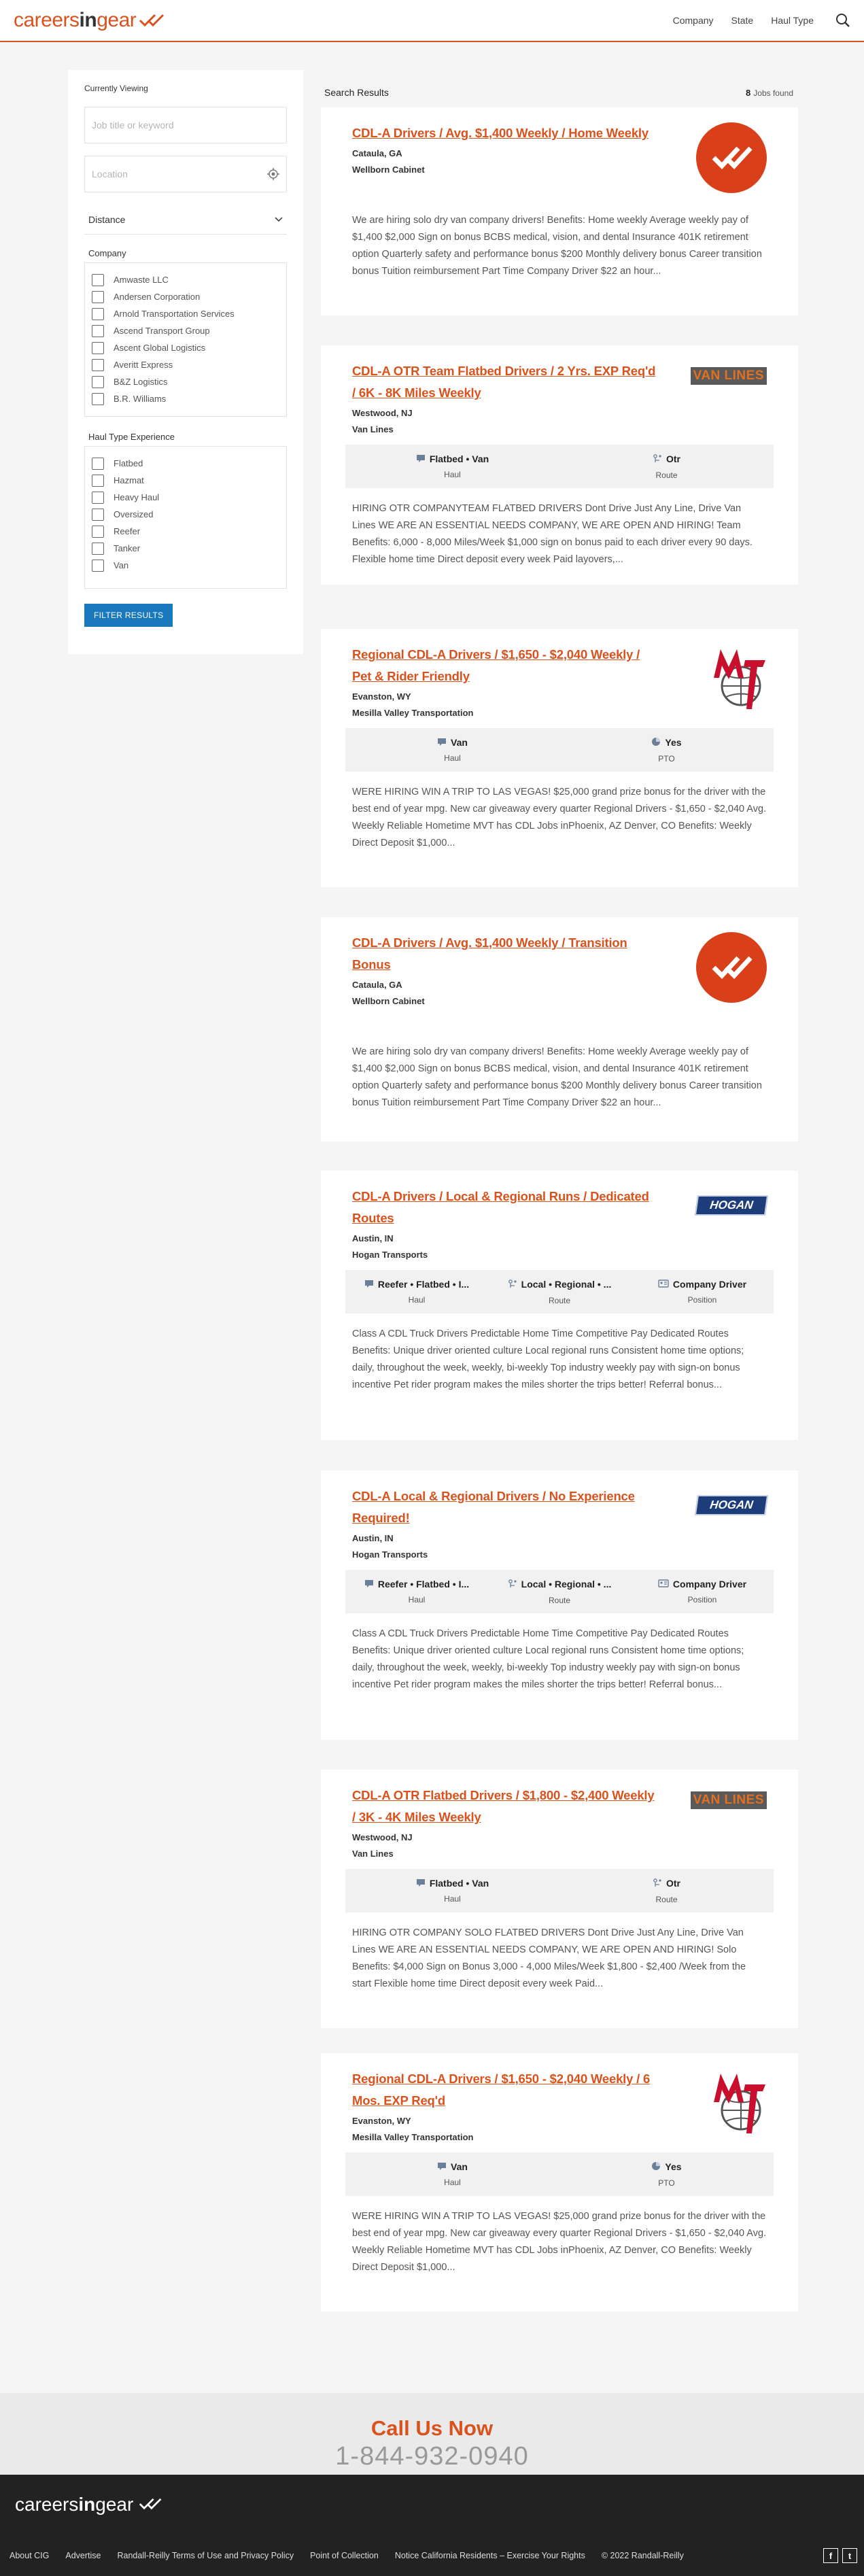  What do you see at coordinates (850, 2555) in the screenshot?
I see `twitter-icon: t` at bounding box center [850, 2555].